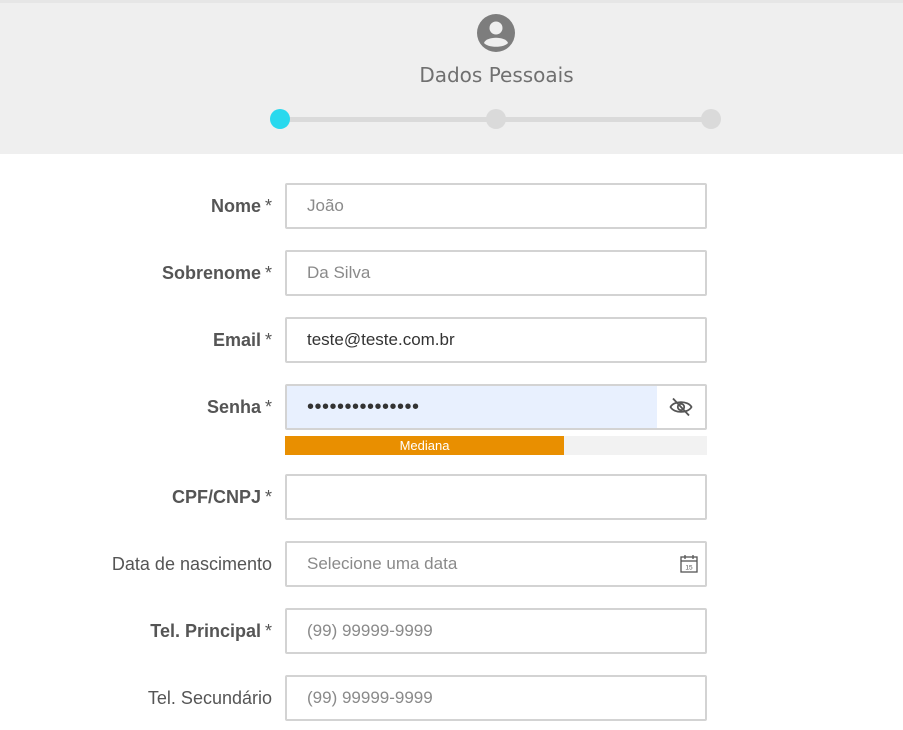 This screenshot has width=903, height=730. I want to click on nascimento-input, so click(496, 564).